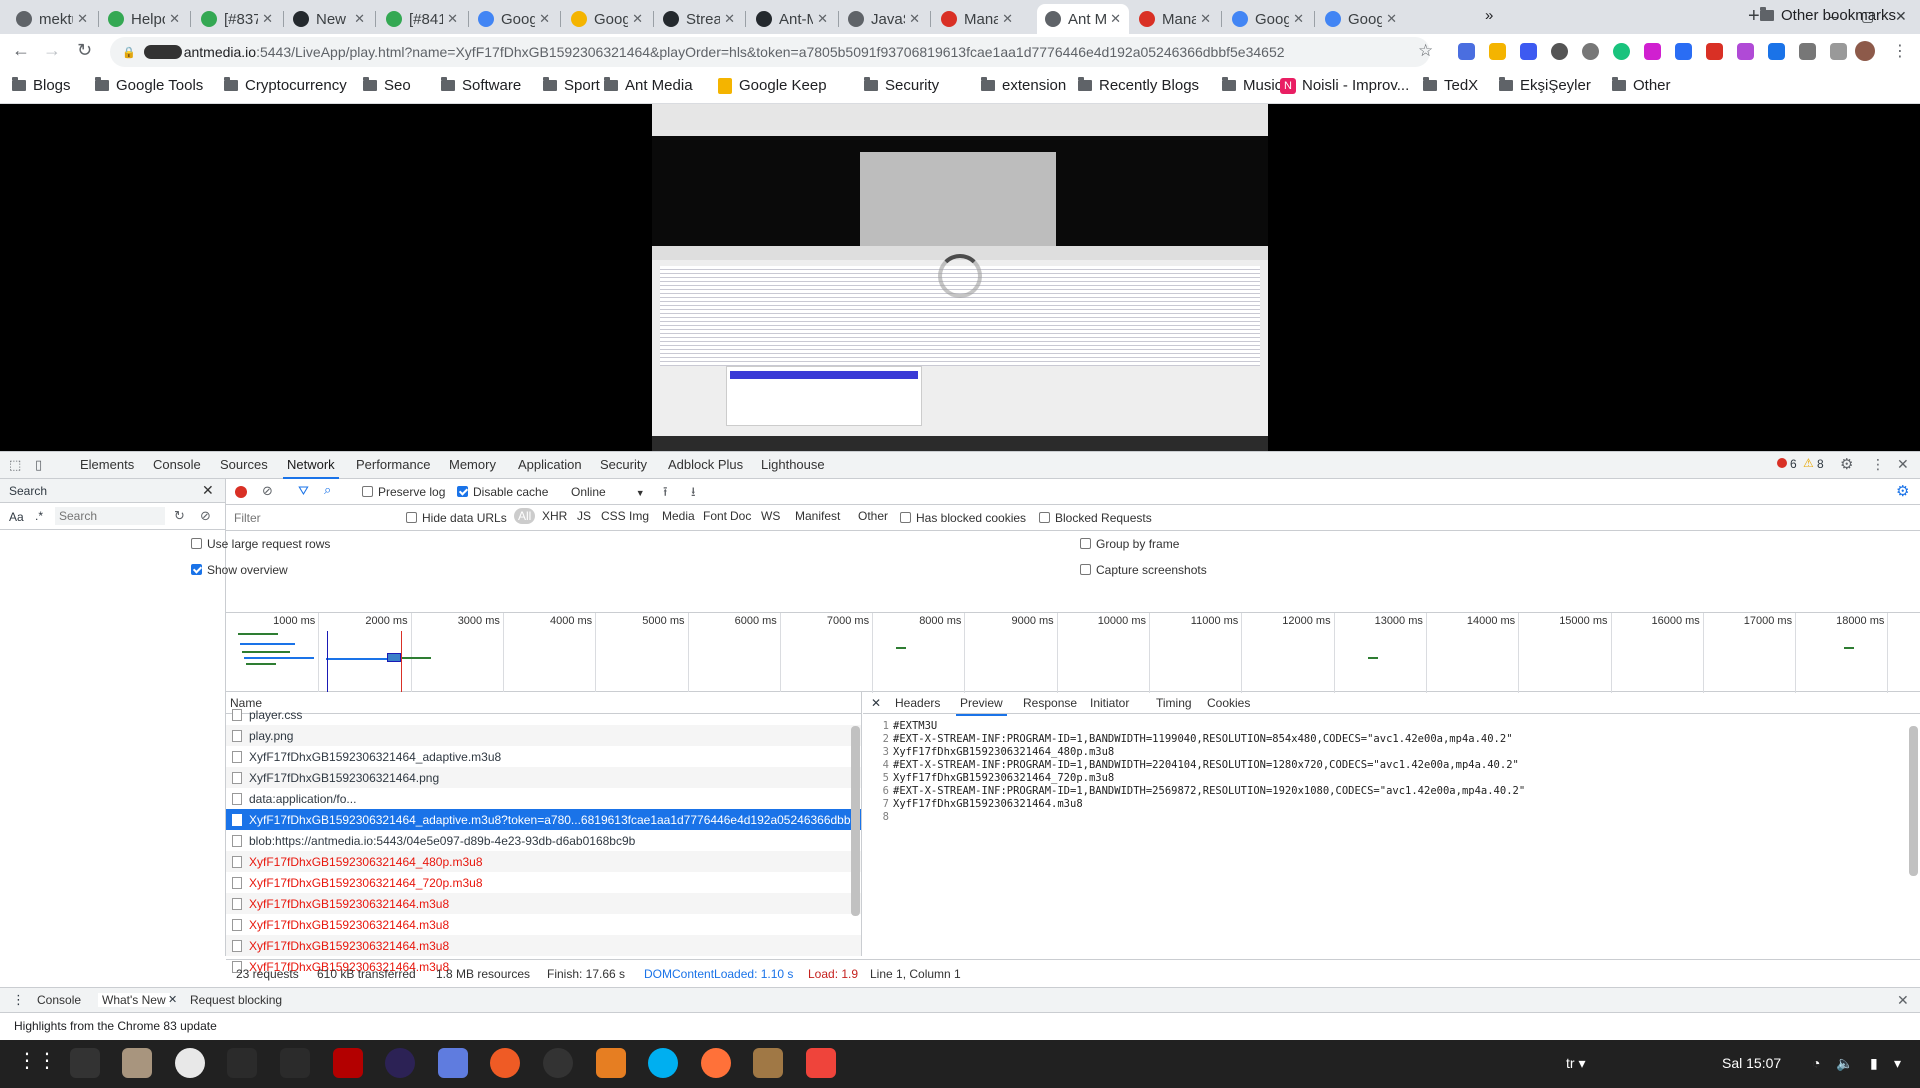 The image size is (1920, 1088). I want to click on large-rows-checkbox: Use large request rows, so click(260, 544).